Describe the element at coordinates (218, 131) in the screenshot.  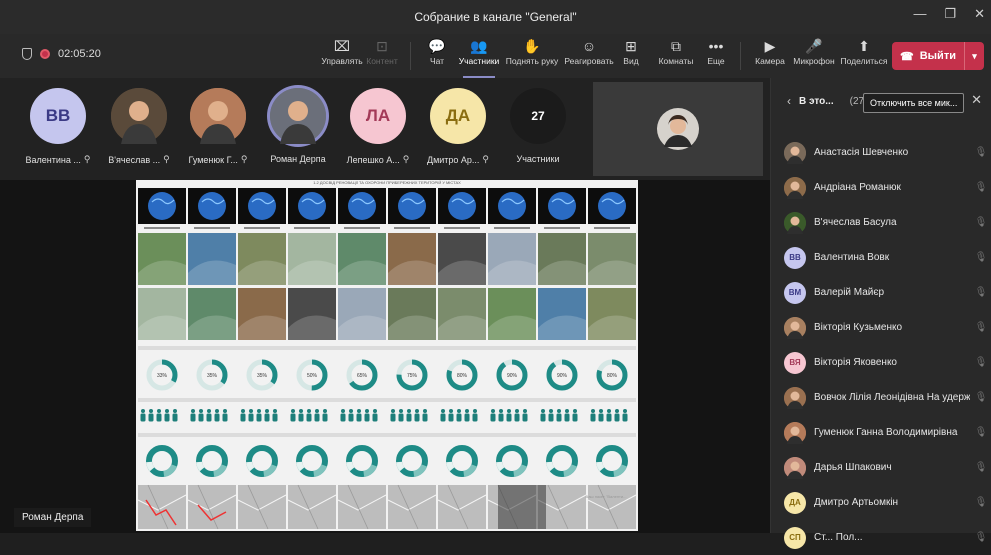
I see `participant-card: Гуменюк Г... ⚲` at that location.